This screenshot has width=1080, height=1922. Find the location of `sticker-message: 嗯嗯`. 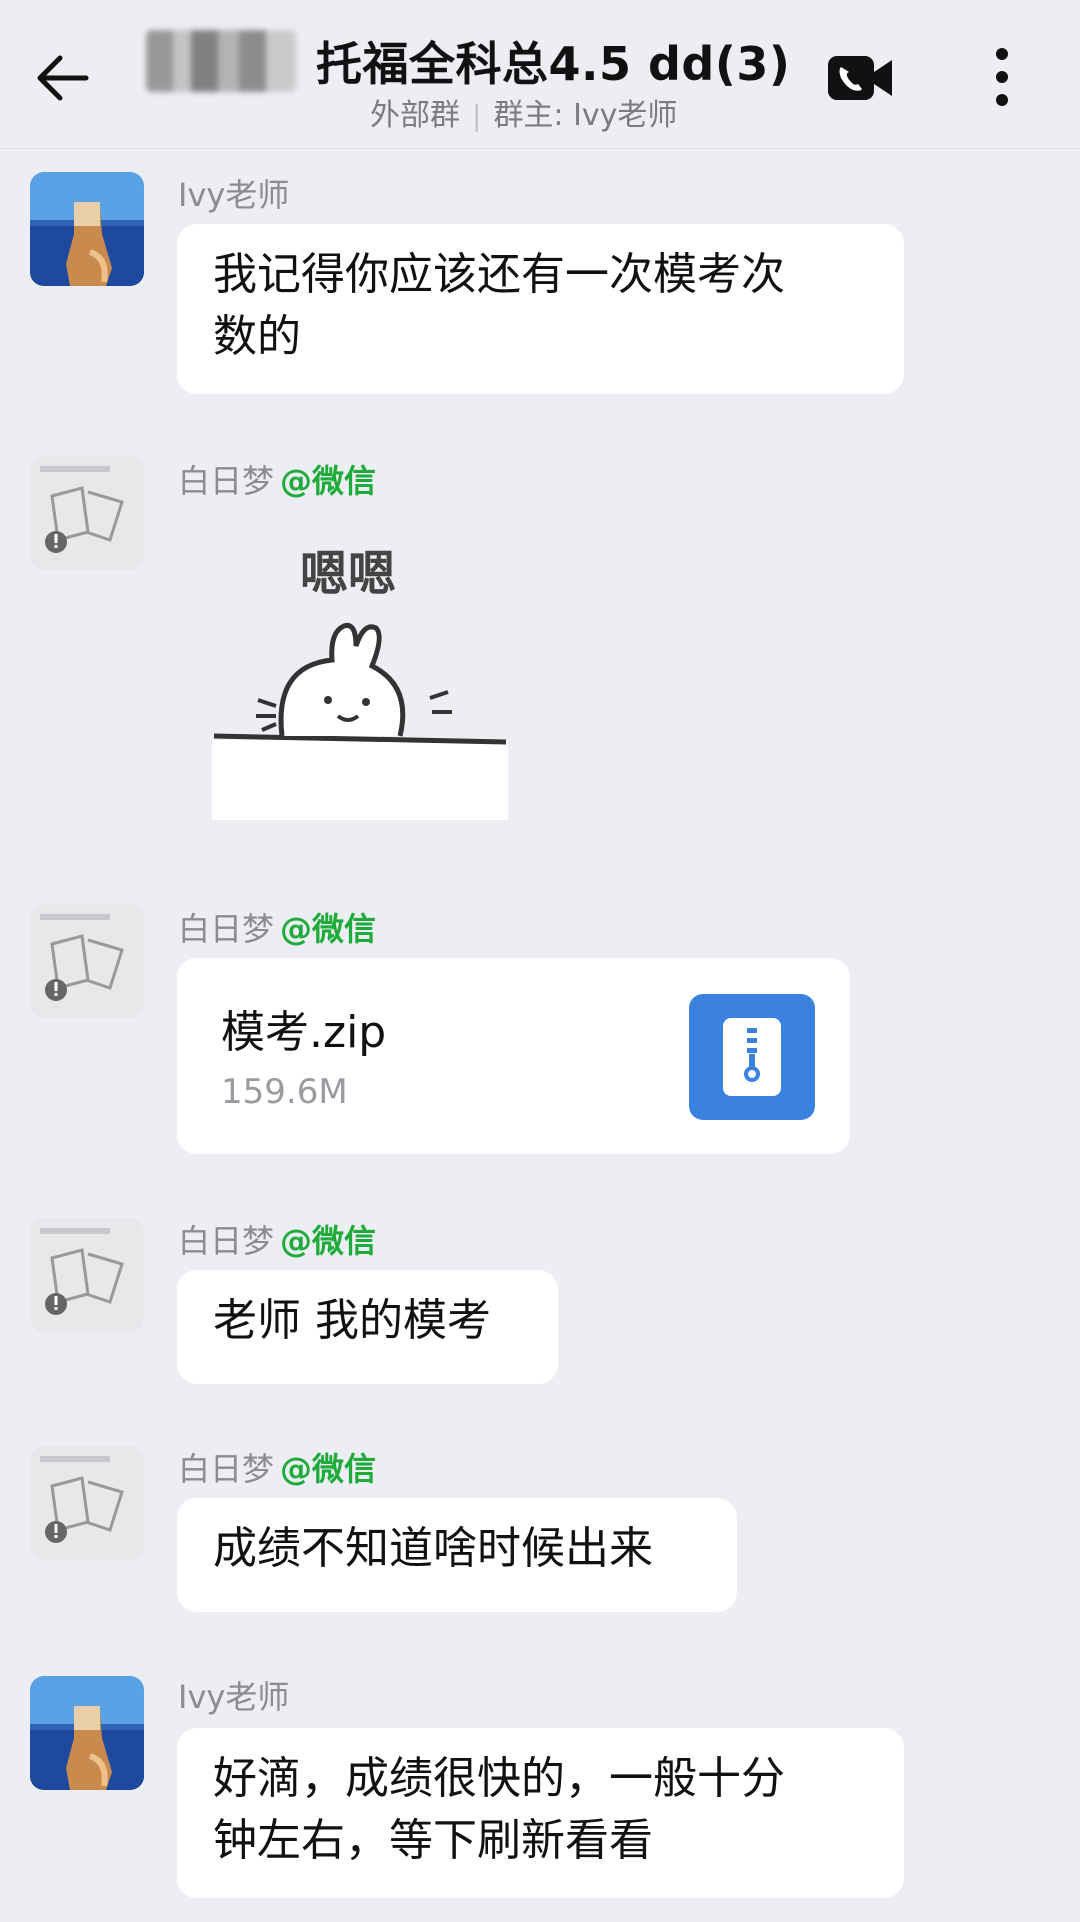

sticker-message: 嗯嗯 is located at coordinates (363, 680).